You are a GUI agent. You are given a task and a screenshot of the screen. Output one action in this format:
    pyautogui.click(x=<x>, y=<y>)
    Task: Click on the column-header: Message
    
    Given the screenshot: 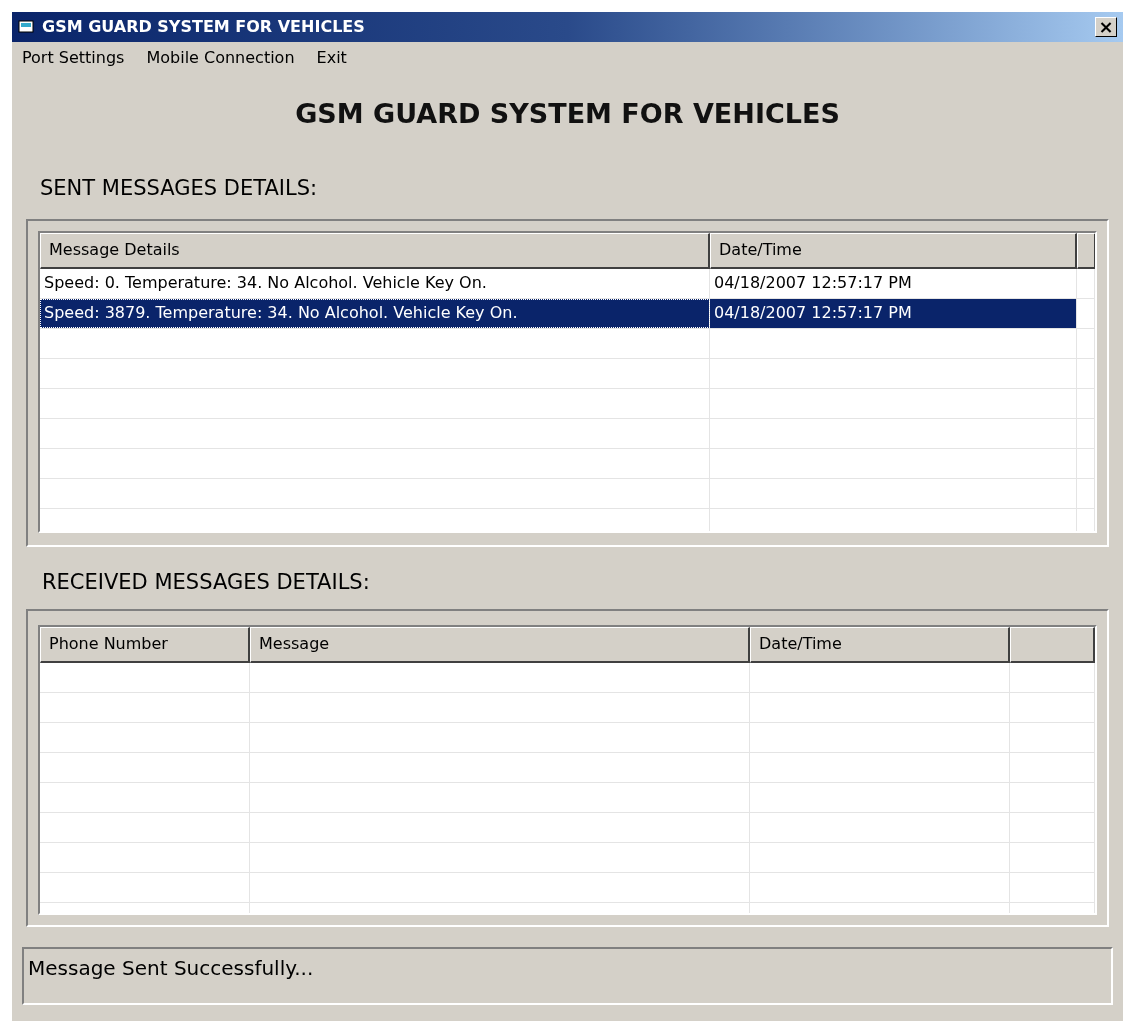 What is the action you would take?
    pyautogui.click(x=500, y=644)
    